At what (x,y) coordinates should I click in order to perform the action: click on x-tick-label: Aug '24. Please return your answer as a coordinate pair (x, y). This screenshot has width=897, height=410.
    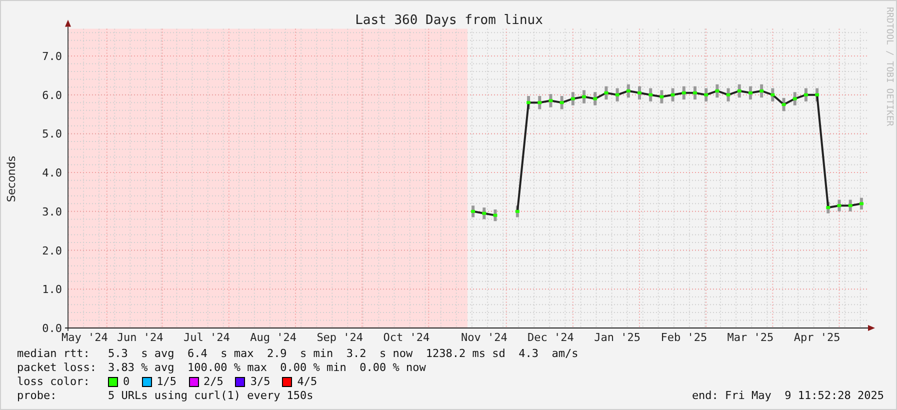
    Looking at the image, I should click on (273, 337).